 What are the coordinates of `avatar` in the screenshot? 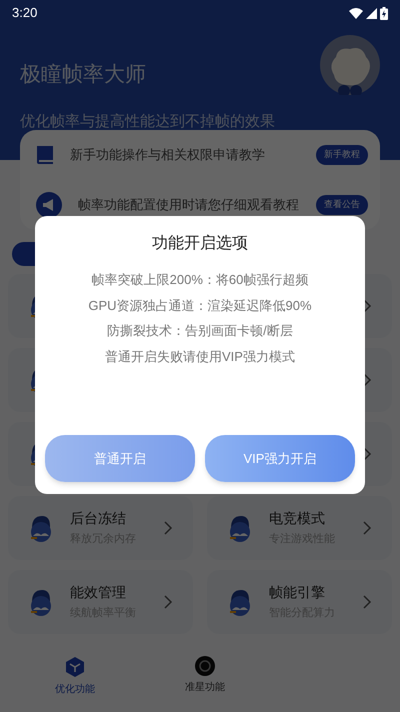 It's located at (350, 65).